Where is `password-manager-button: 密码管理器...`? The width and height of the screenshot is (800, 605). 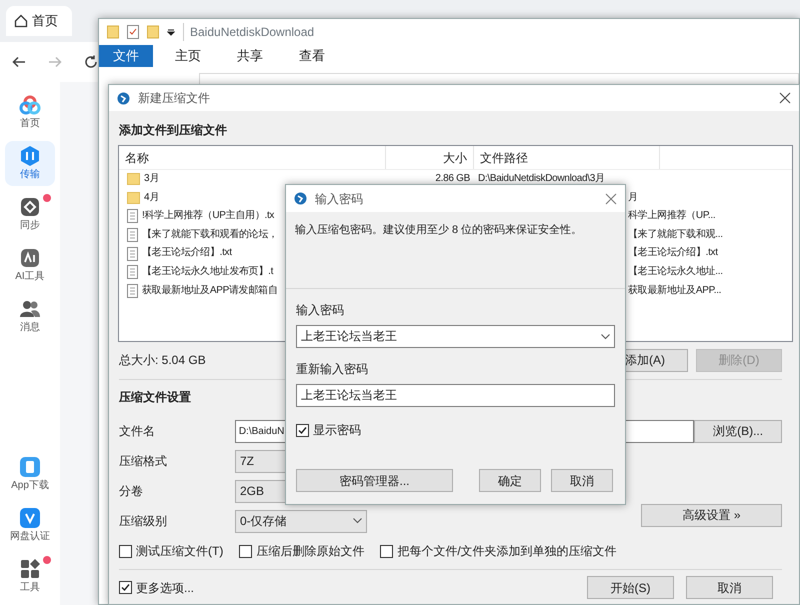 password-manager-button: 密码管理器... is located at coordinates (374, 480).